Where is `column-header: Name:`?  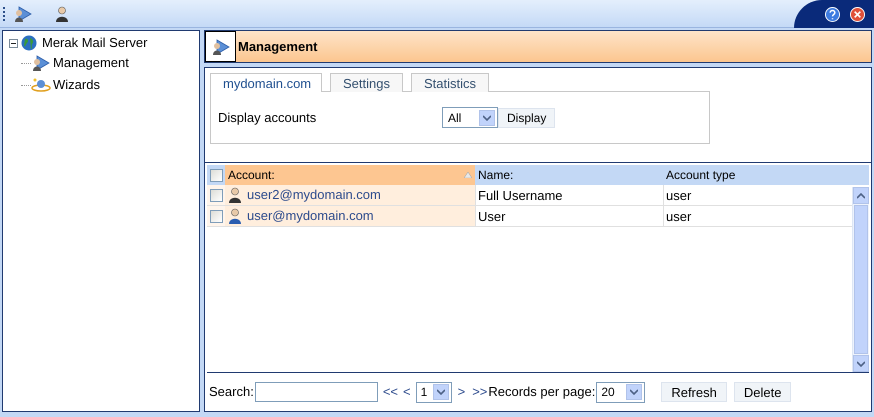 column-header: Name: is located at coordinates (569, 175).